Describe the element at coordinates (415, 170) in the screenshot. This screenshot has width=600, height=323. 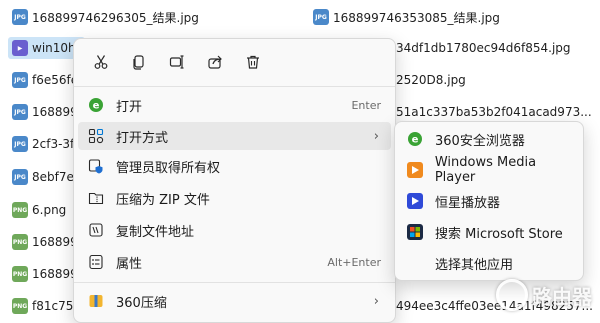
I see `media-player-icon` at that location.